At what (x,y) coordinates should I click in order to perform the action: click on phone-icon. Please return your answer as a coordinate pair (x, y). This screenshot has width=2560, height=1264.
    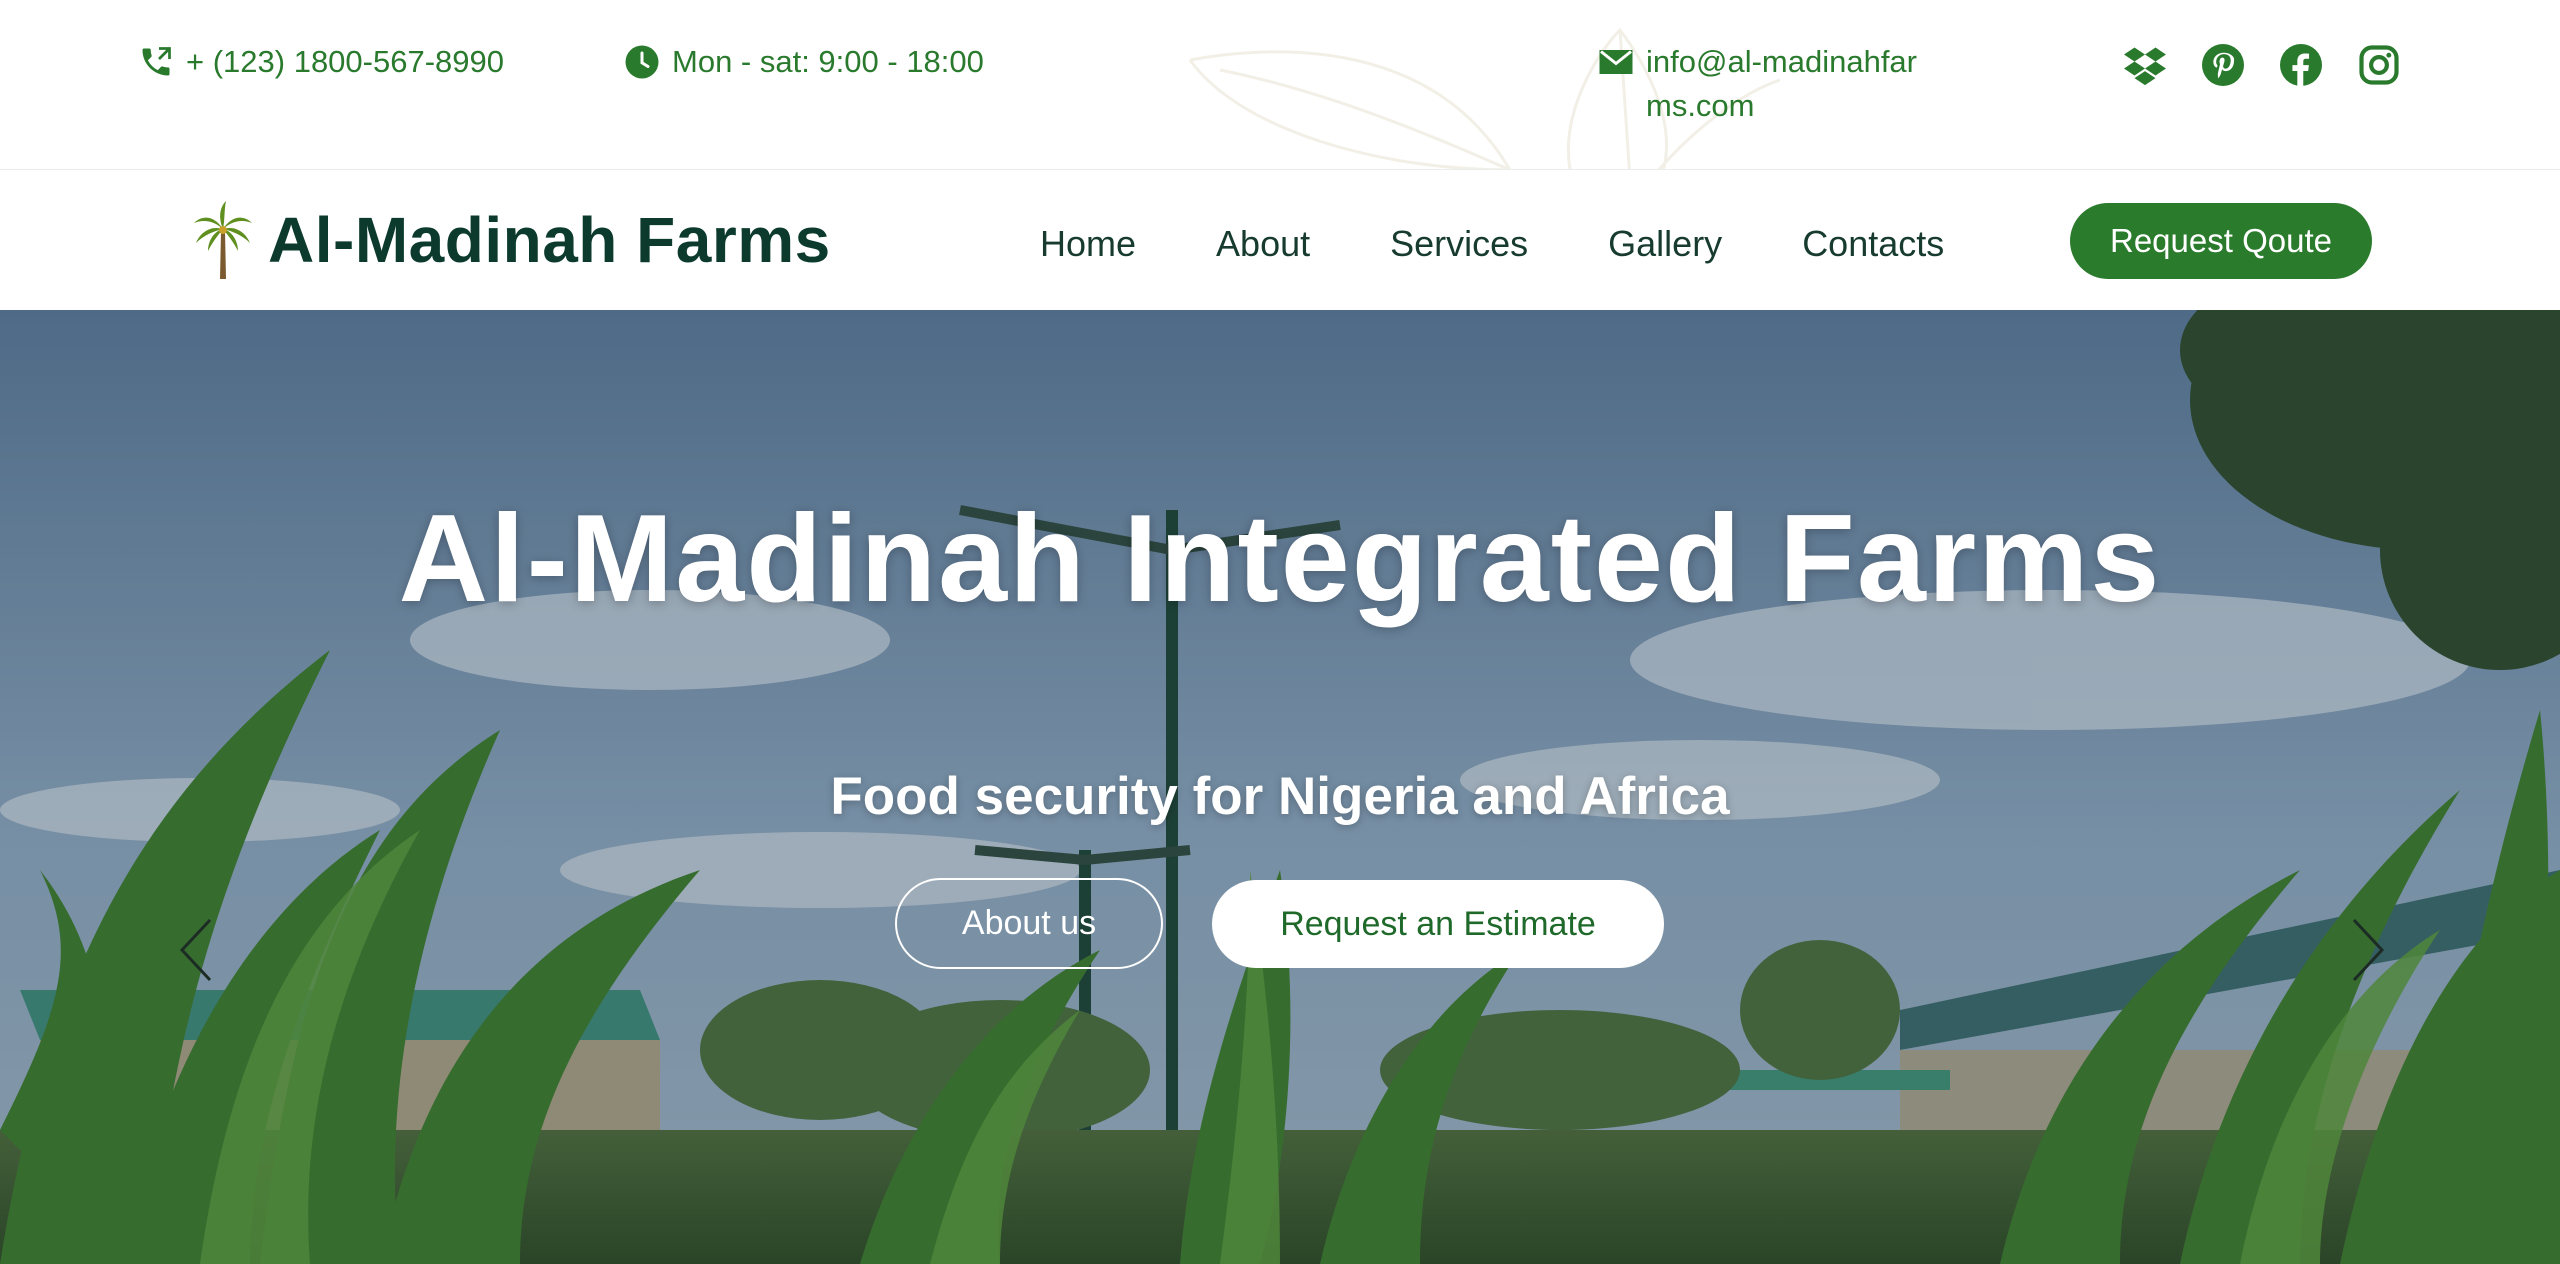
    Looking at the image, I should click on (156, 62).